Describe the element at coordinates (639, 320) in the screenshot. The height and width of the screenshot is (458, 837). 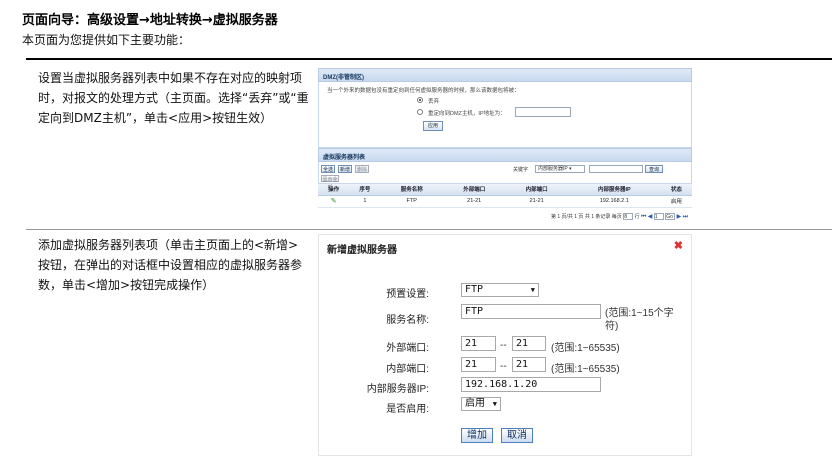
I see `service-name-hint: (范围:1~15个字符)` at that location.